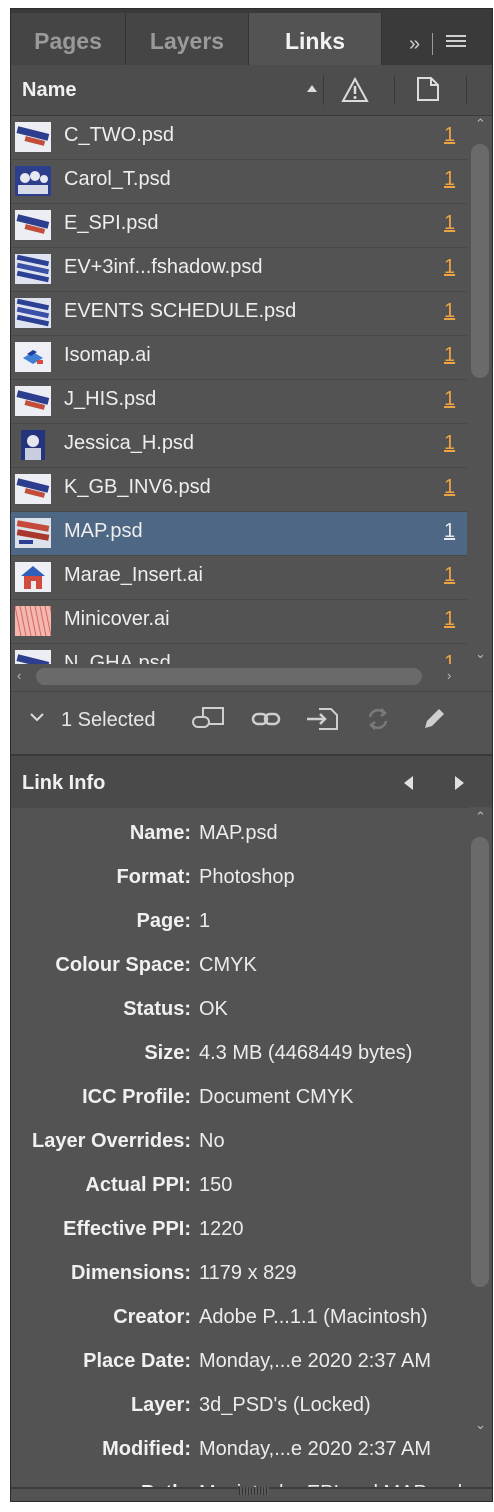  What do you see at coordinates (239, 226) in the screenshot?
I see `link-row: E_SPI.psd 1` at bounding box center [239, 226].